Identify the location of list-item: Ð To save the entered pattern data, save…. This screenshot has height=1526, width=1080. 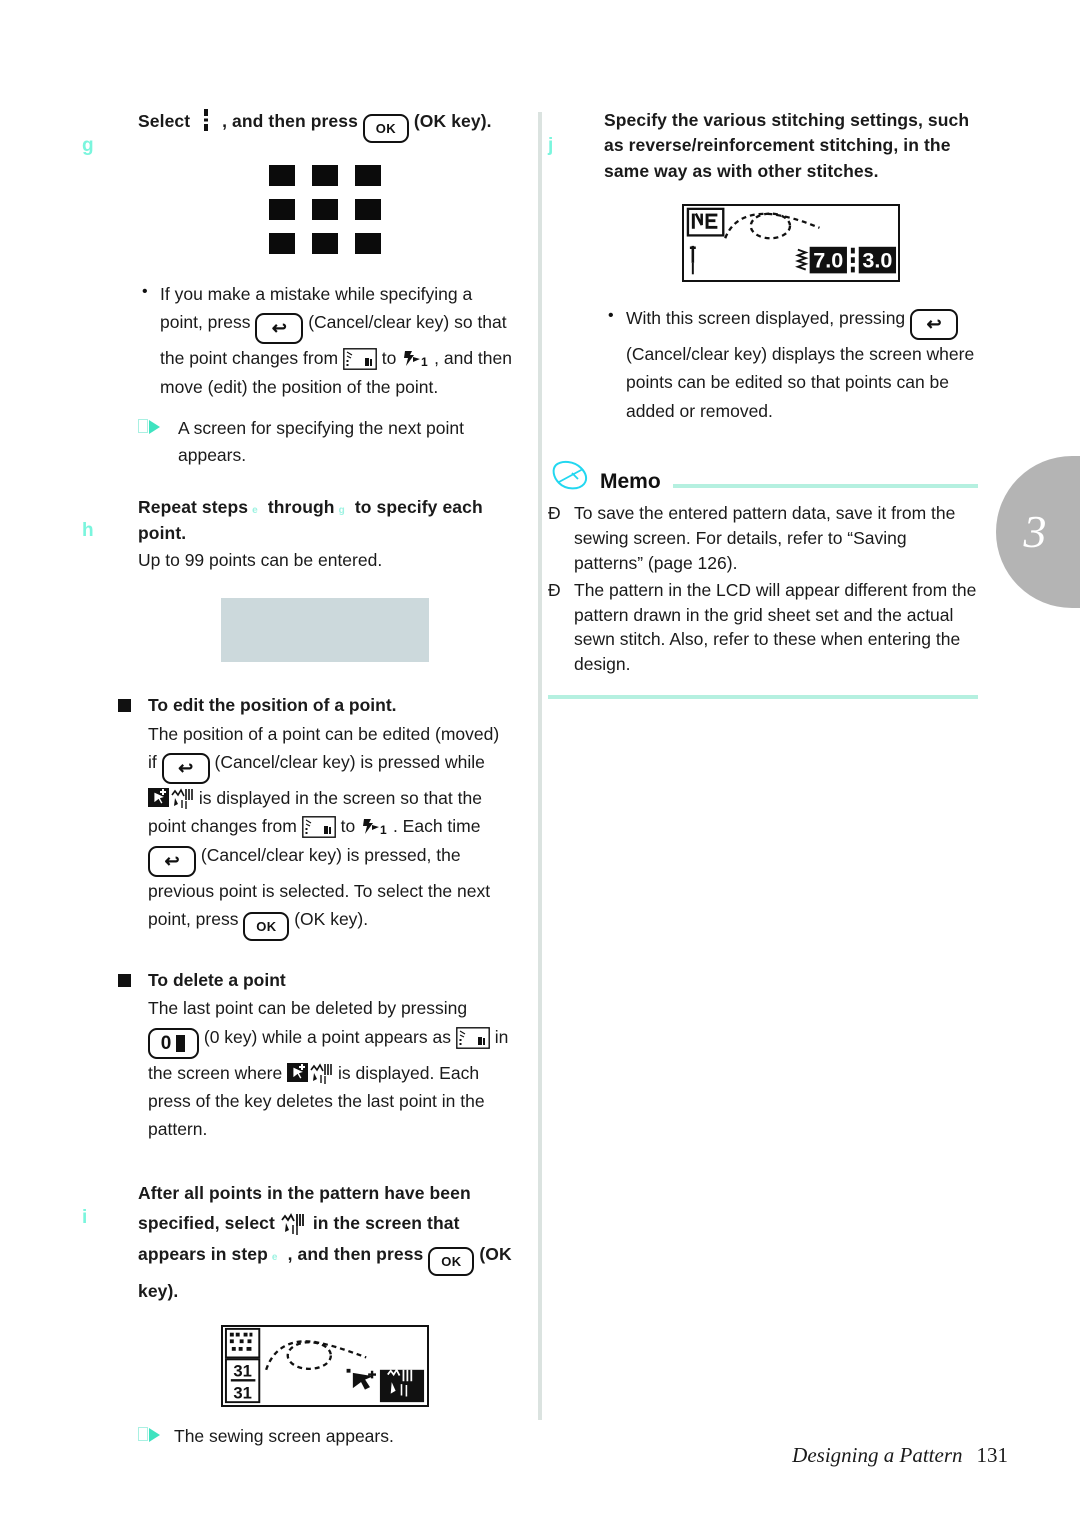
(763, 538).